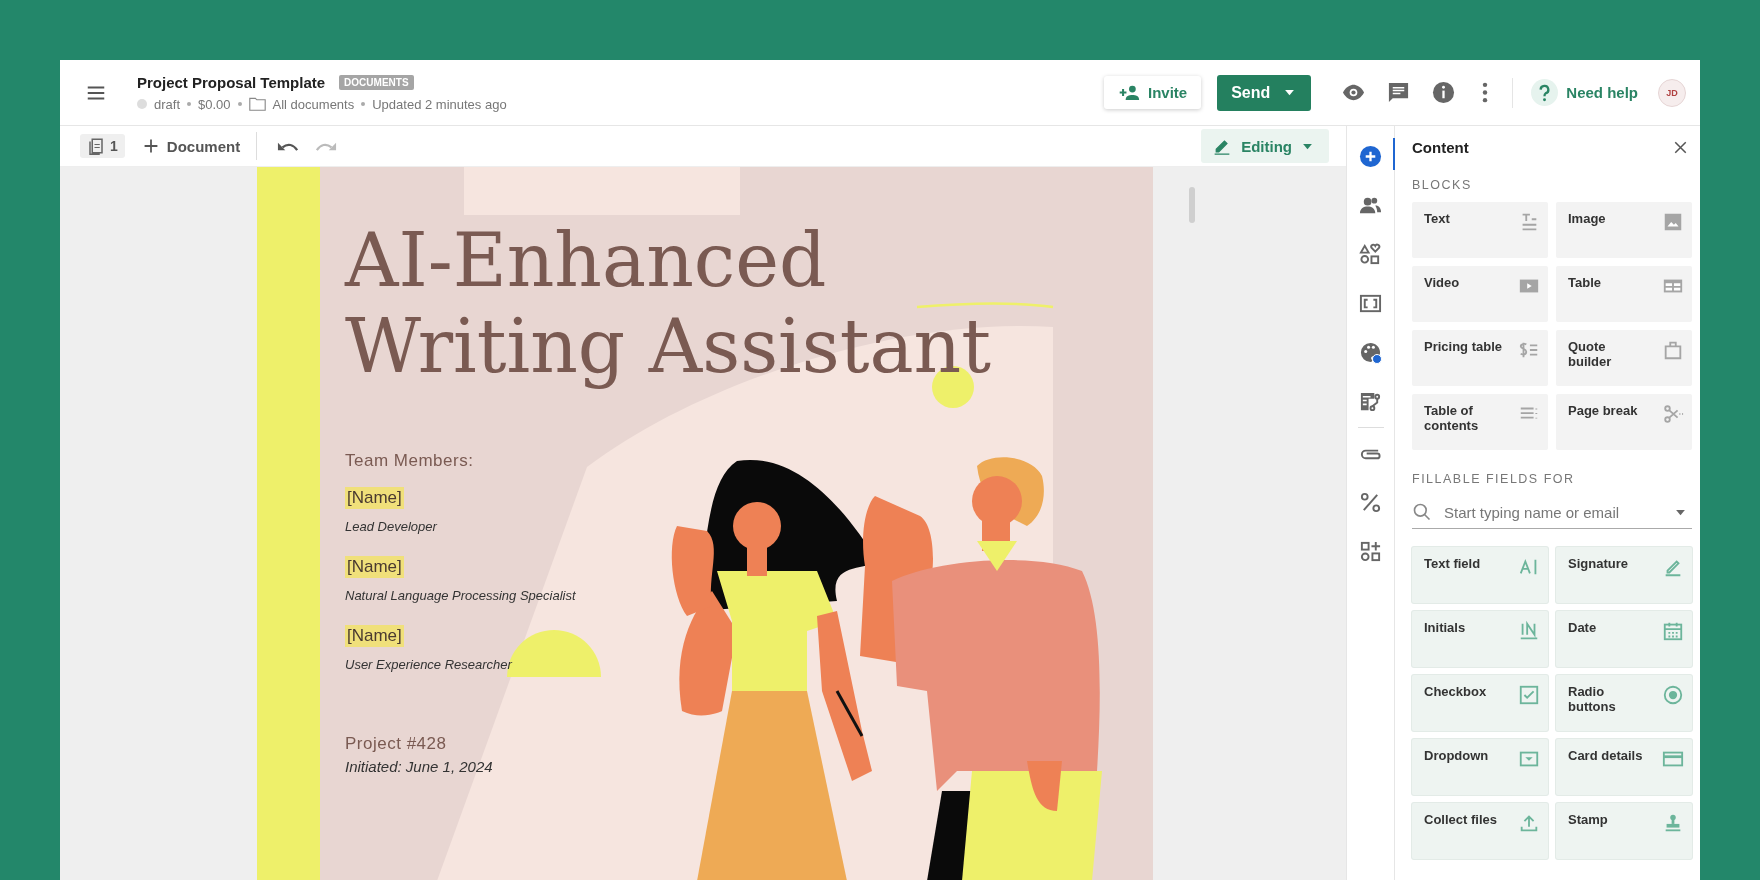 This screenshot has width=1760, height=880. I want to click on document-title: Project Proposal Template, so click(231, 82).